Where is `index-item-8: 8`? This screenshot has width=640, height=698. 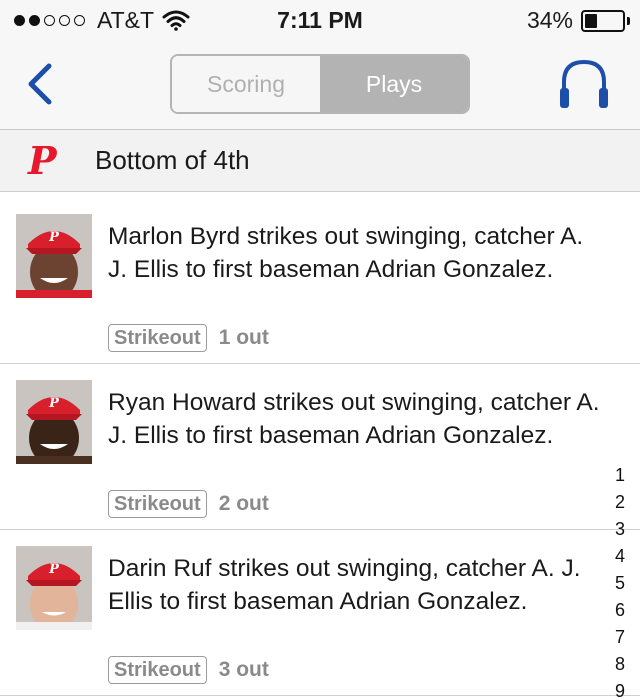
index-item-8: 8 is located at coordinates (620, 664).